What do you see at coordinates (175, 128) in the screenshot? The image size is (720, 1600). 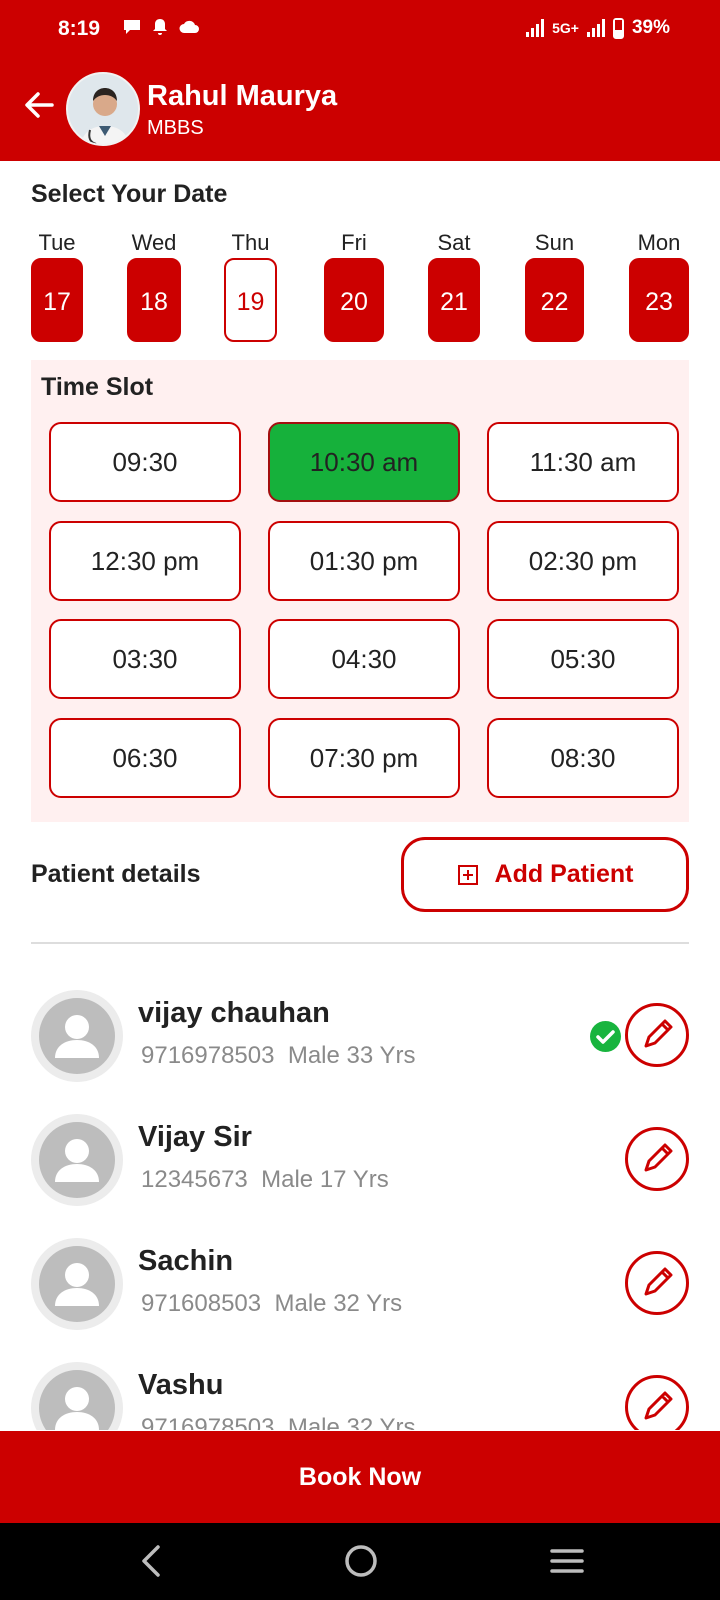 I see `doctor-degree: MBBS` at bounding box center [175, 128].